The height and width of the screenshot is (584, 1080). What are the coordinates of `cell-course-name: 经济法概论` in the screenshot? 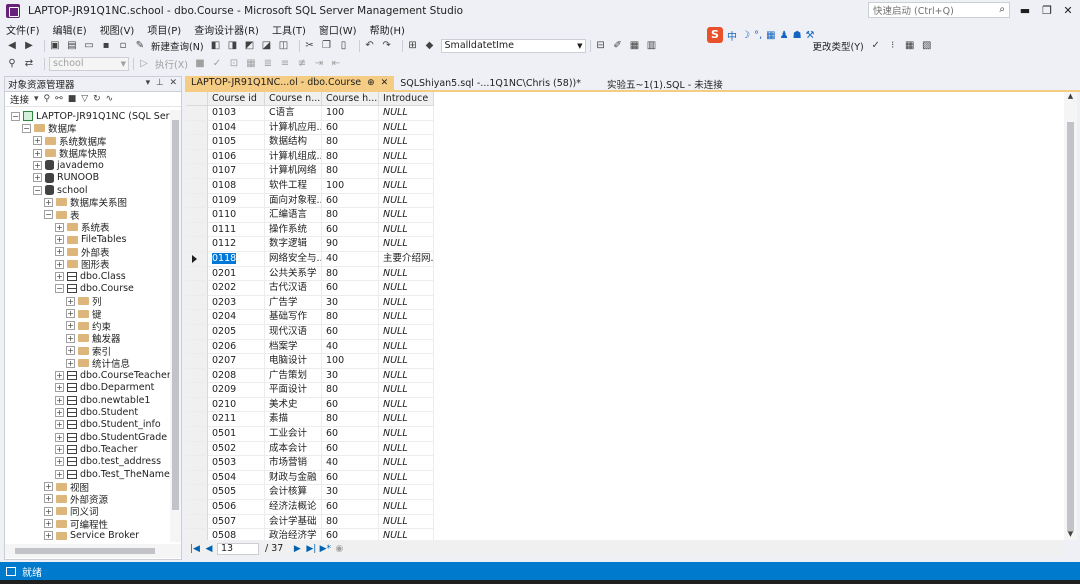 It's located at (293, 507).